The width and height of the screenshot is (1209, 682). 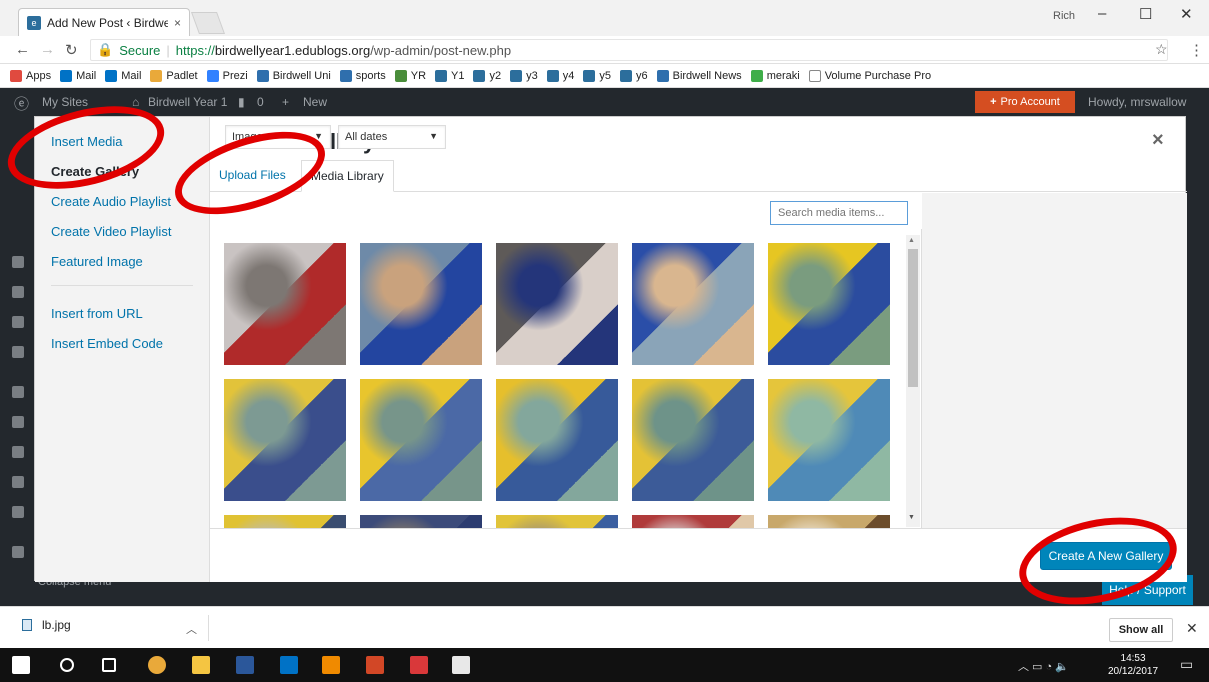 I want to click on file-explorer-icon, so click(x=201, y=665).